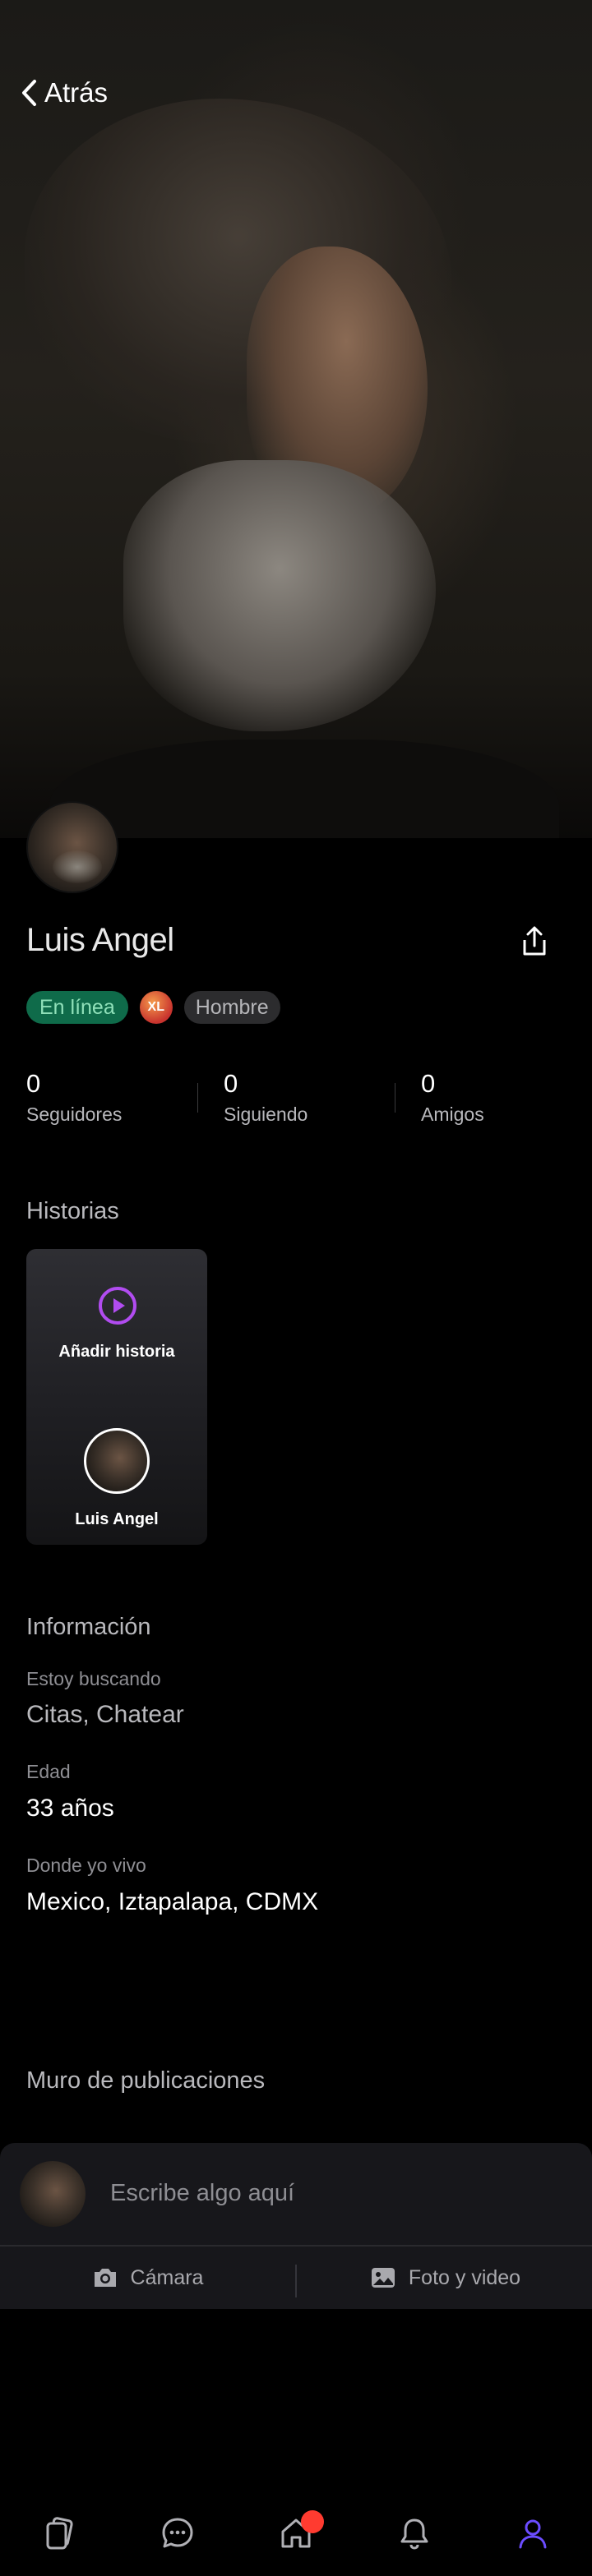 The height and width of the screenshot is (2576, 592). Describe the element at coordinates (93, 1678) in the screenshot. I see `looking-for-label: Estoy buscando` at that location.